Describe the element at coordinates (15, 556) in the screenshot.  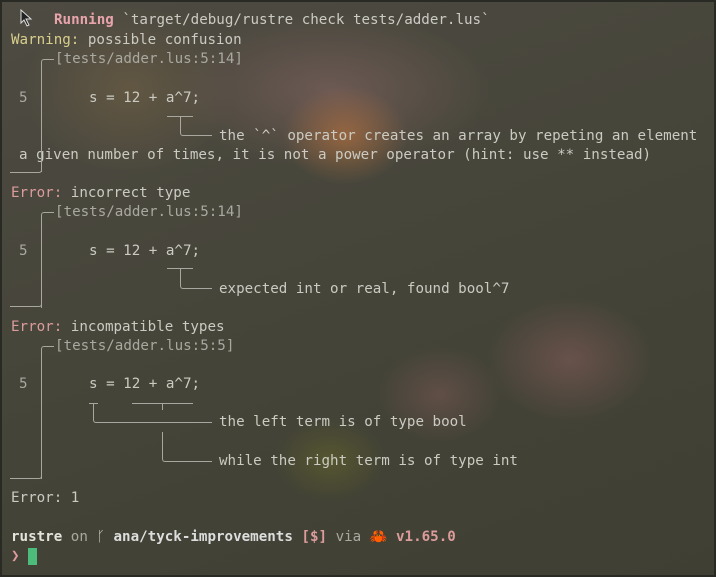
I see `prompt-symbol: ❯` at that location.